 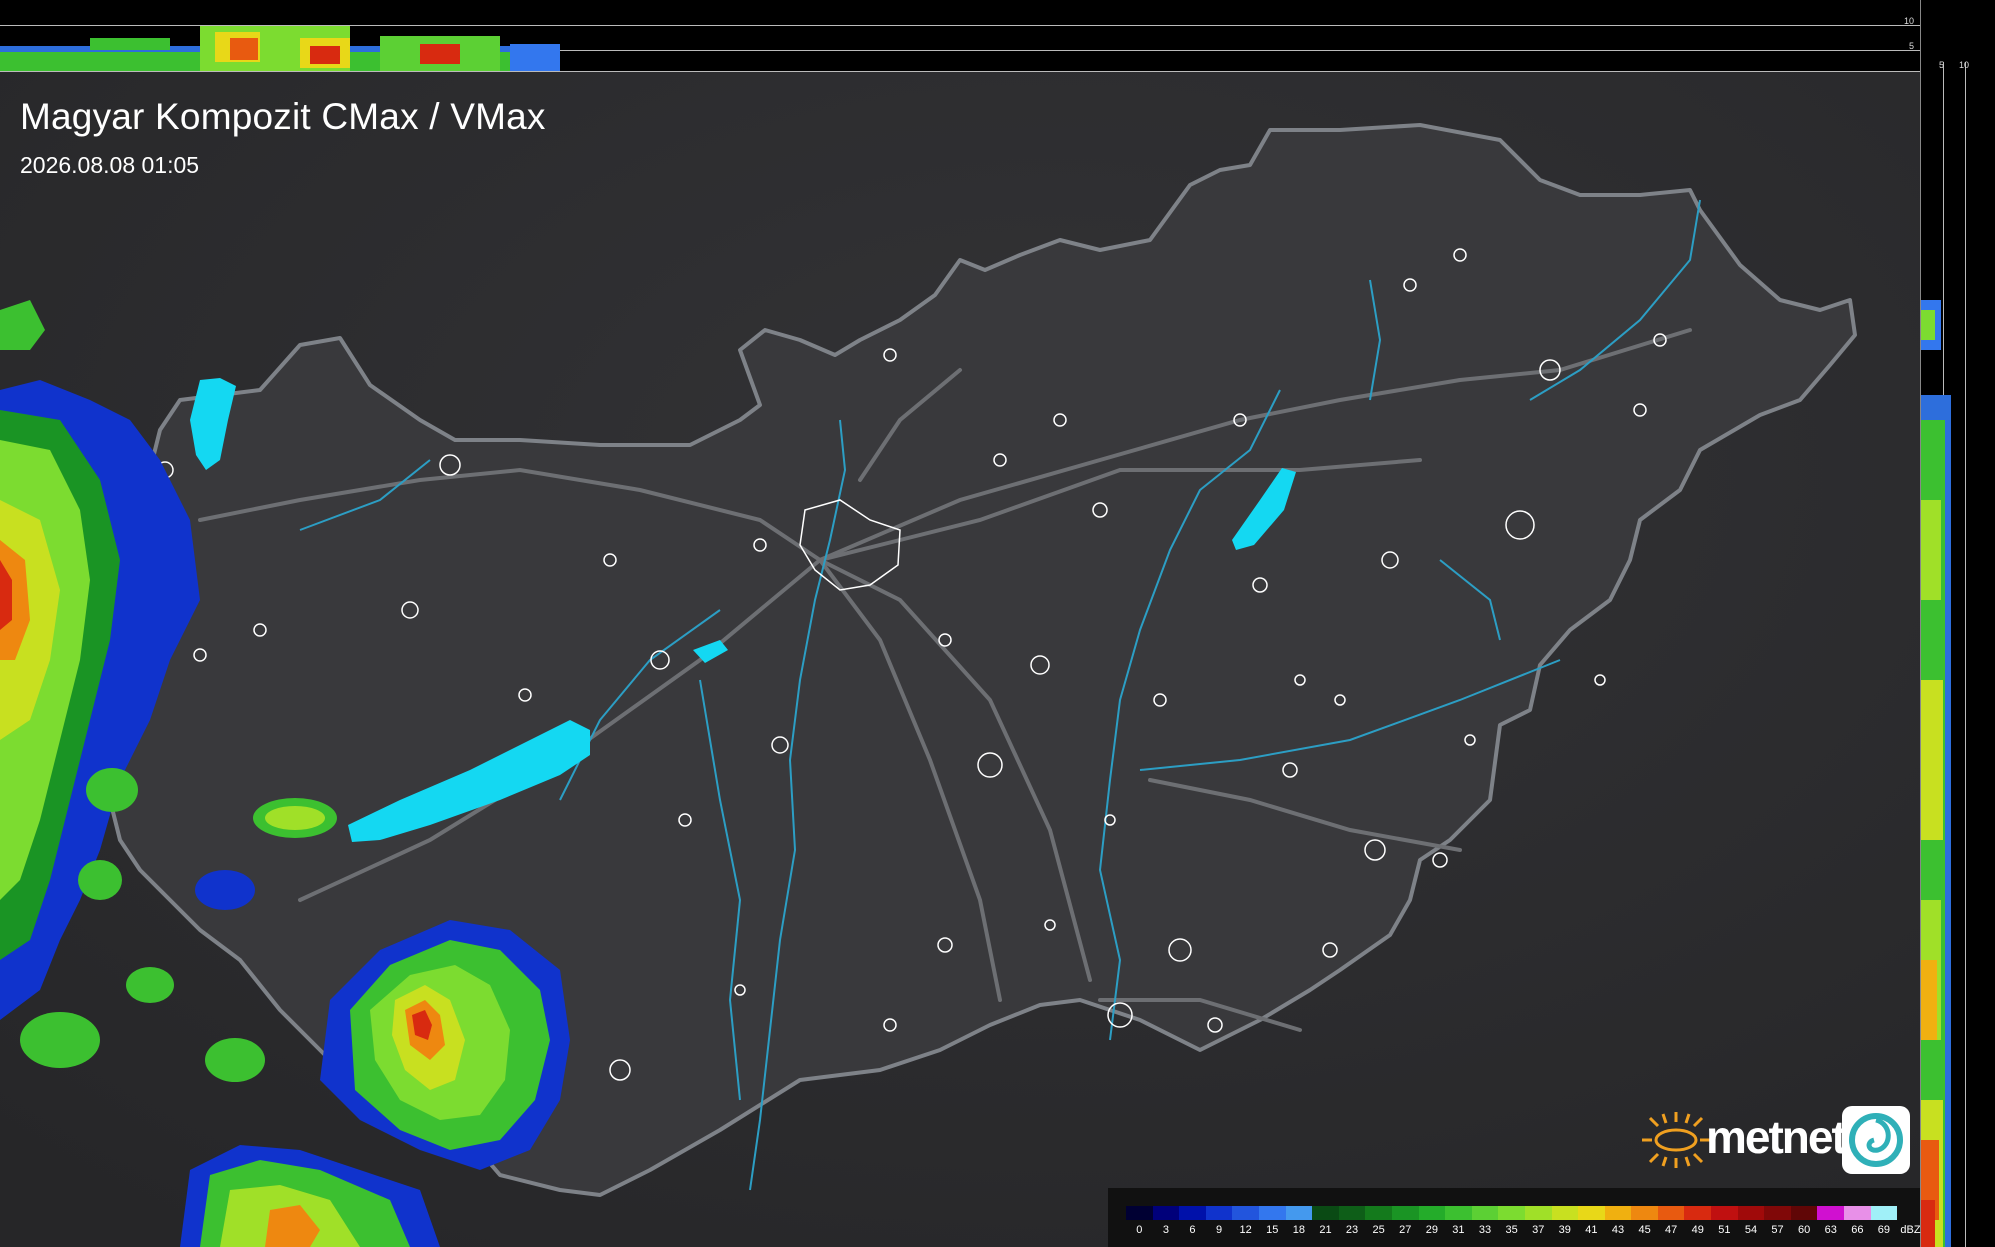 What do you see at coordinates (1405, 1230) in the screenshot?
I see `legend-value-label: 27` at bounding box center [1405, 1230].